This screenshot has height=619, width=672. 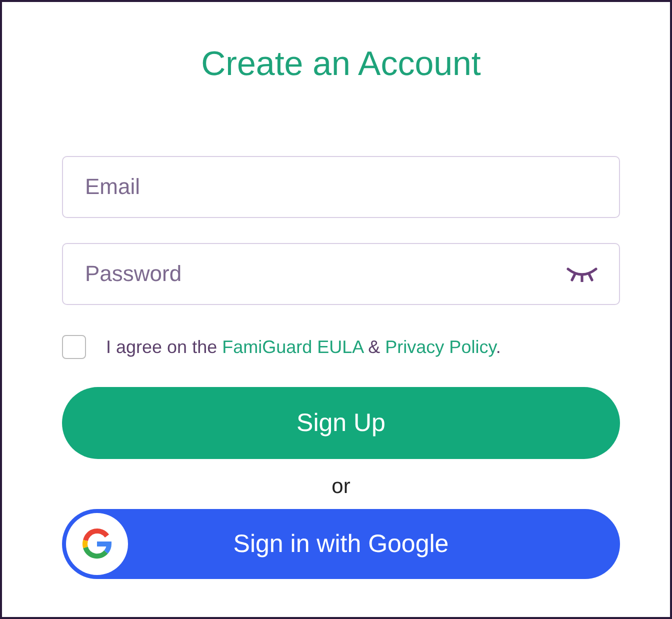 What do you see at coordinates (341, 544) in the screenshot?
I see `google-sign-in-button: Sign in with Google` at bounding box center [341, 544].